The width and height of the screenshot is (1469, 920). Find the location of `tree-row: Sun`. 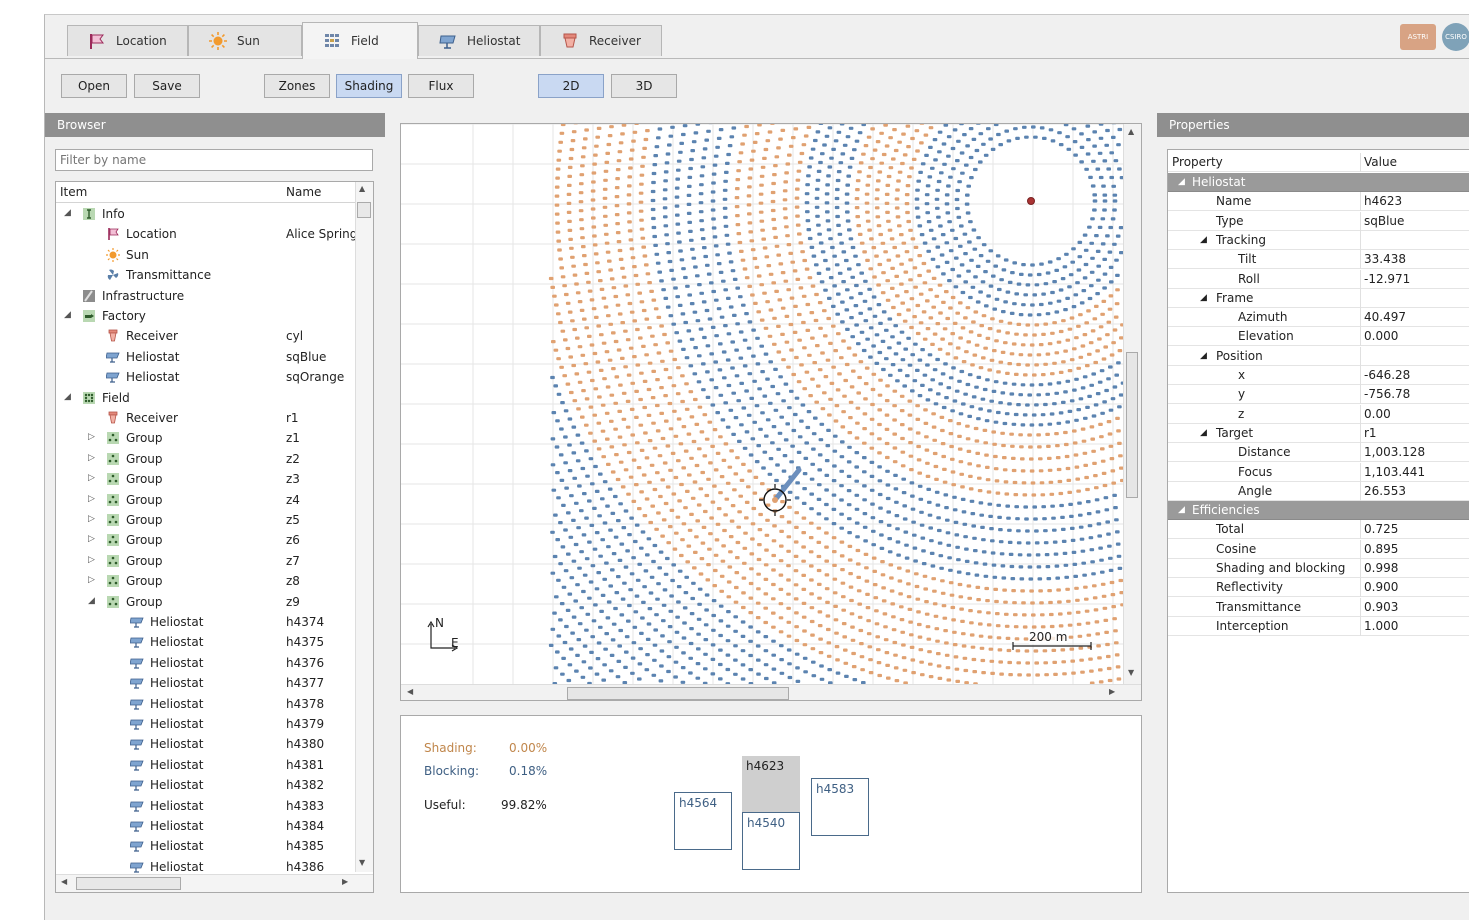

tree-row: Sun is located at coordinates (206, 255).